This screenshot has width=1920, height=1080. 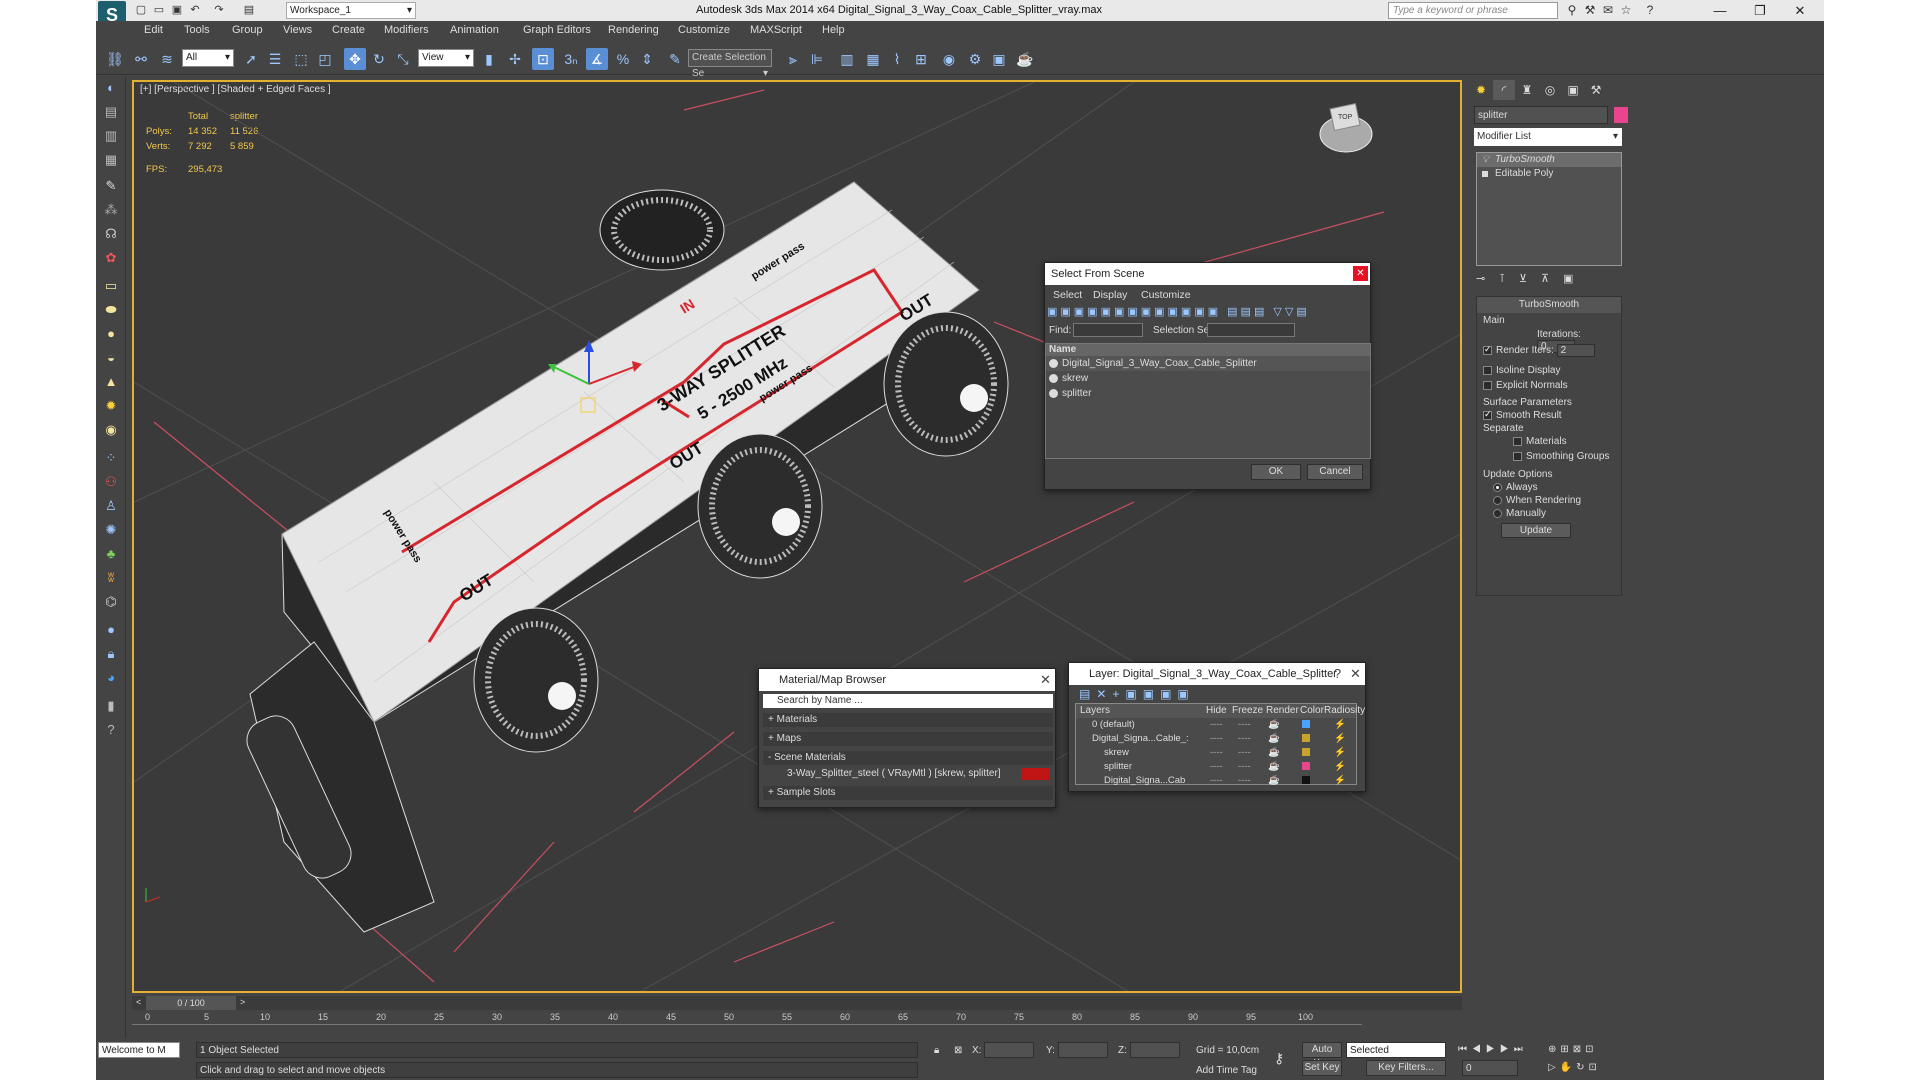 I want to click on disc-icon: ◉, so click(x=111, y=430).